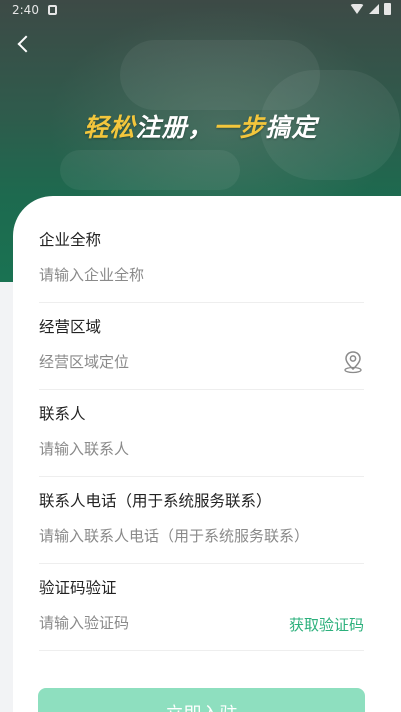  Describe the element at coordinates (201, 518) in the screenshot. I see `phone-field: 联系人电话（用于系统服务联系）` at that location.